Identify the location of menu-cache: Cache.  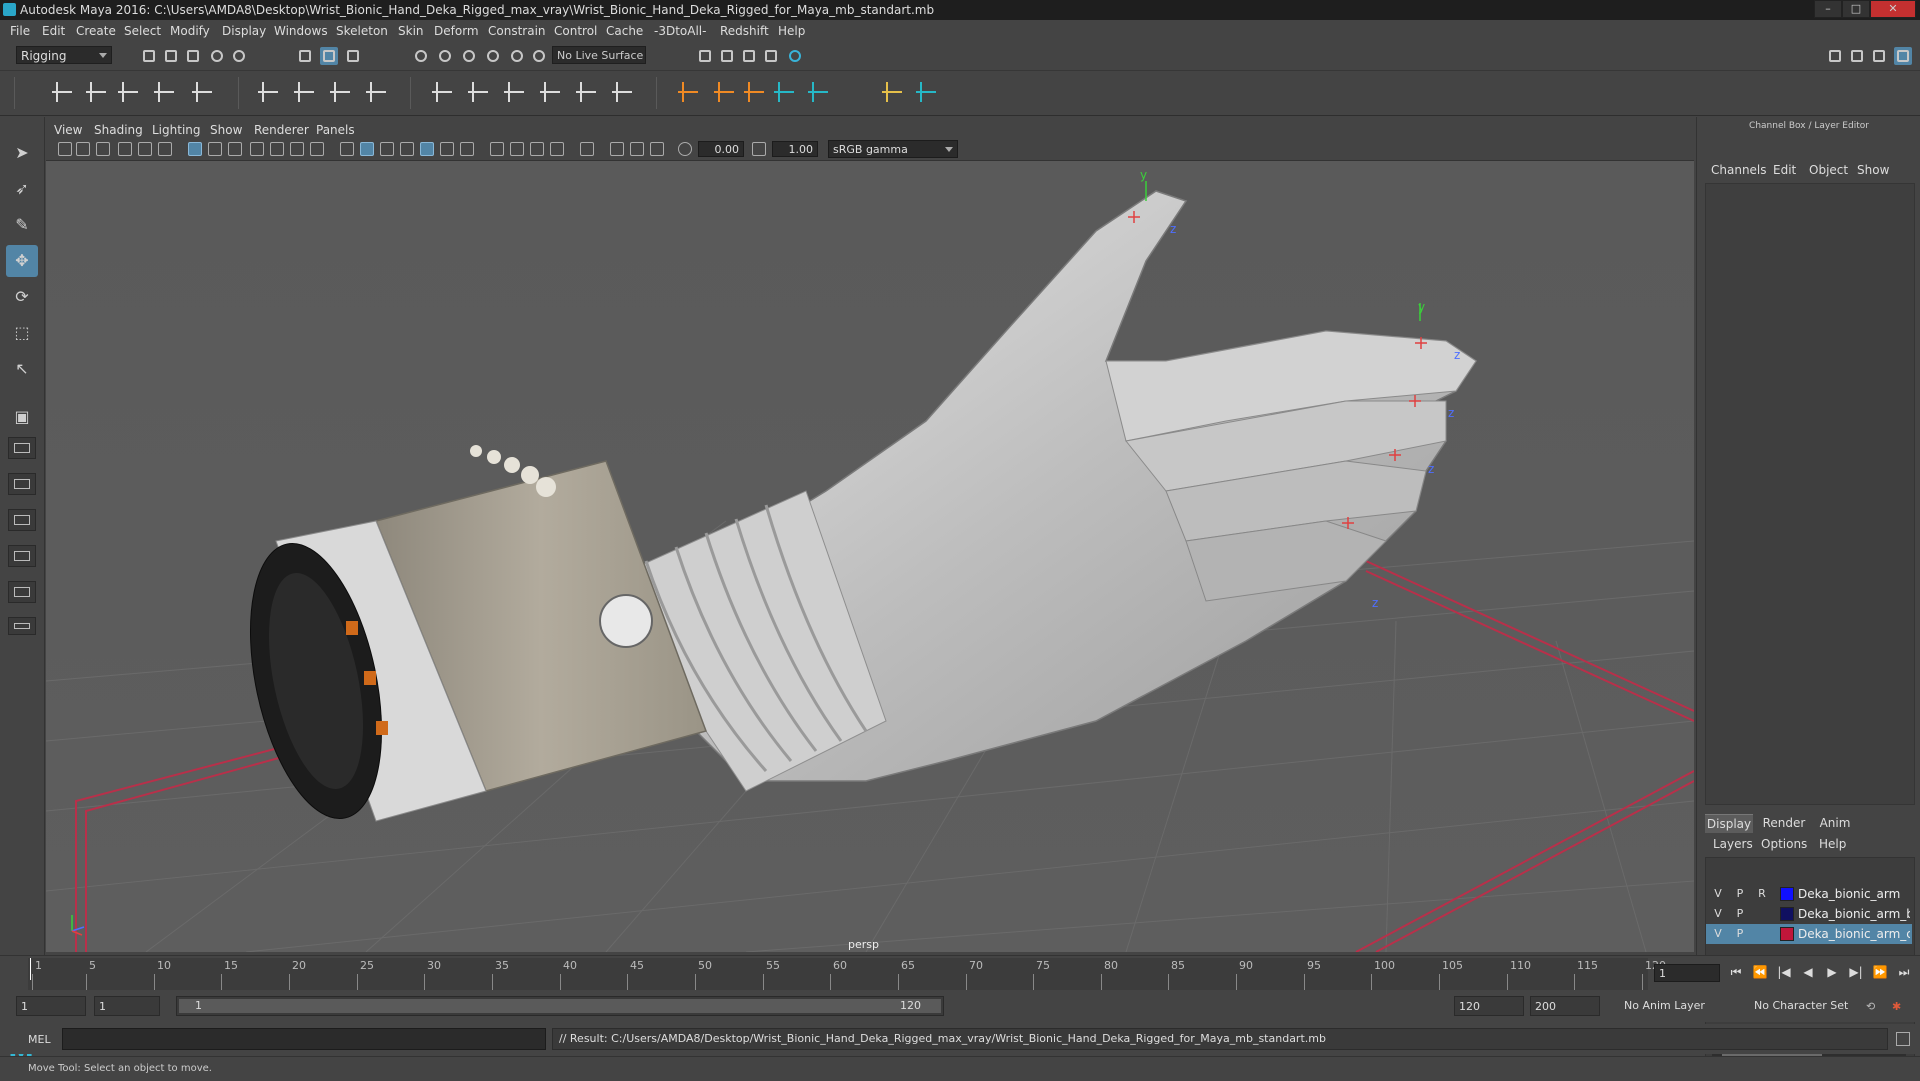
(624, 31).